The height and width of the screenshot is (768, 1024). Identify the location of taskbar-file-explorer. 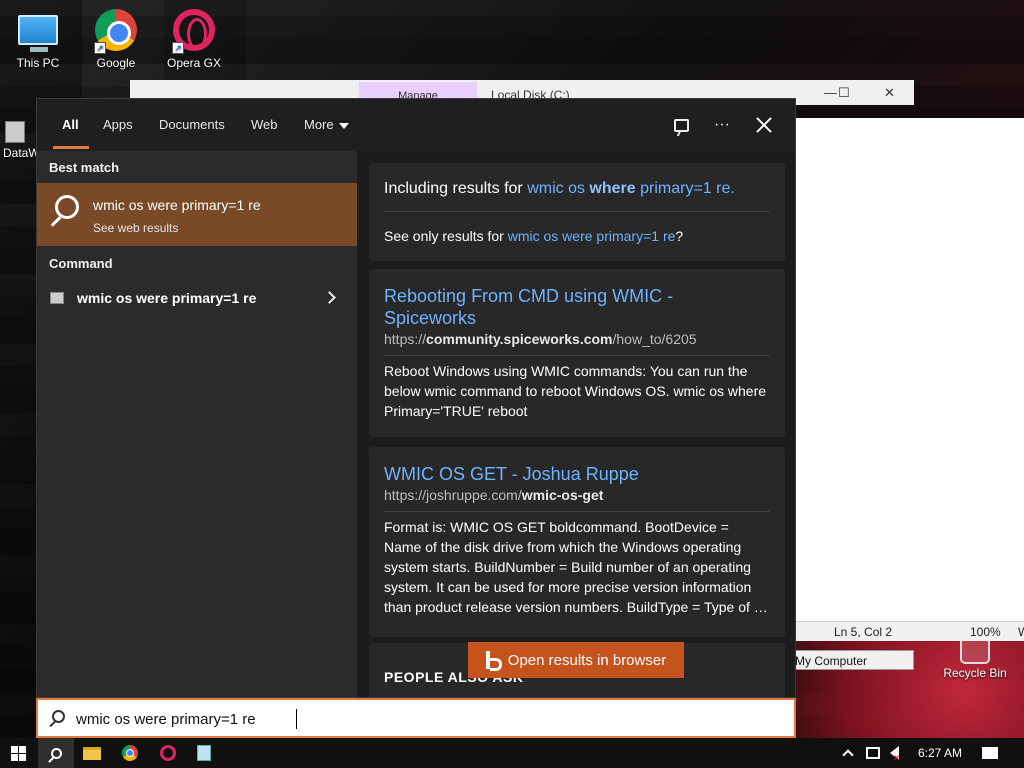
(92, 753).